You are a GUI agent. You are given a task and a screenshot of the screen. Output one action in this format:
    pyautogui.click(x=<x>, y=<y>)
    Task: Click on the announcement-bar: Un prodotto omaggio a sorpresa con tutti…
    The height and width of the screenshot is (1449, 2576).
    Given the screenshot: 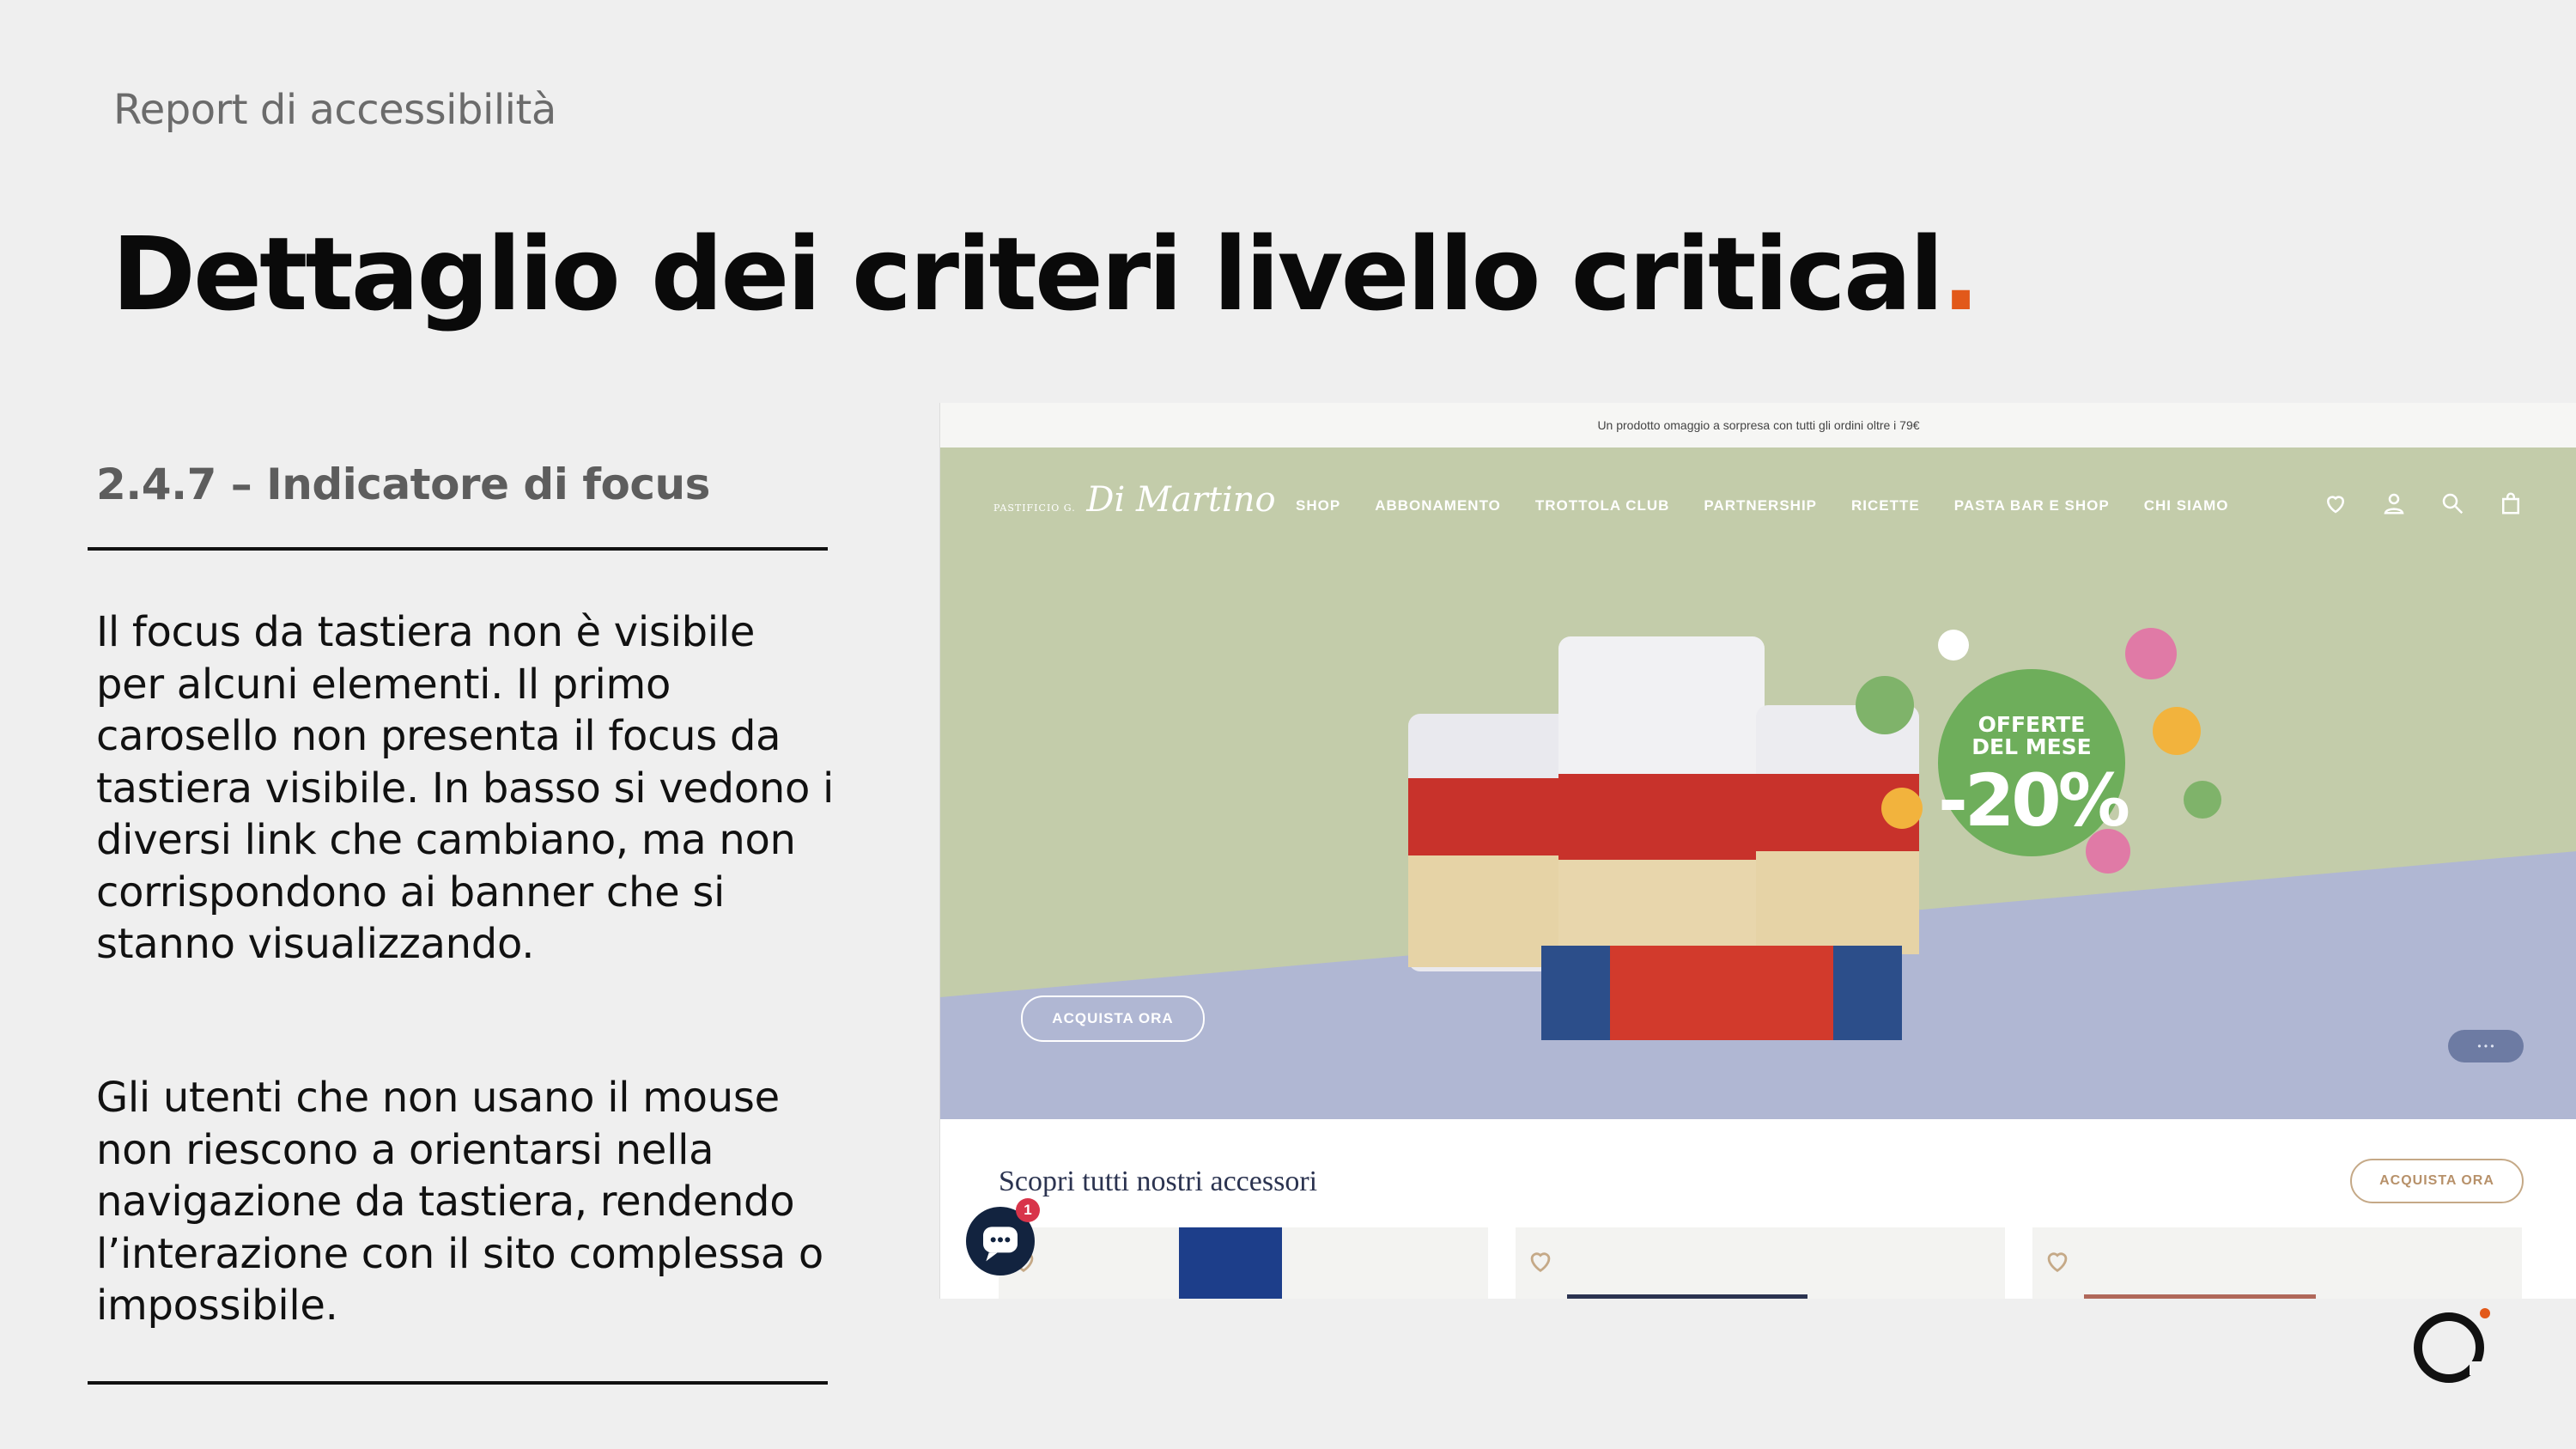 What is the action you would take?
    pyautogui.click(x=1758, y=425)
    